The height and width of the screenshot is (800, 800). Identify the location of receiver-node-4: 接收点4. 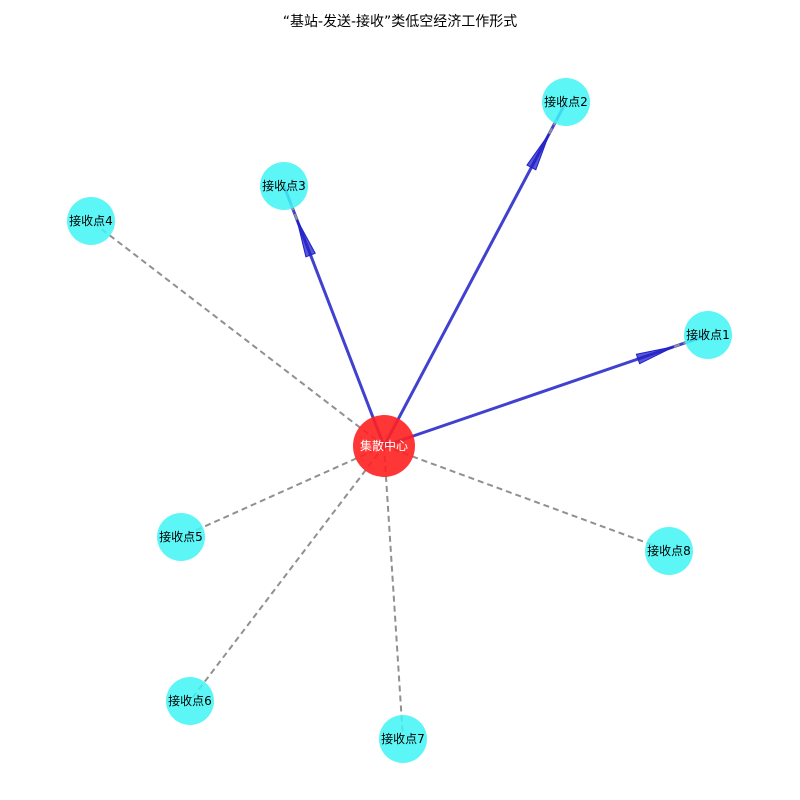
(91, 221).